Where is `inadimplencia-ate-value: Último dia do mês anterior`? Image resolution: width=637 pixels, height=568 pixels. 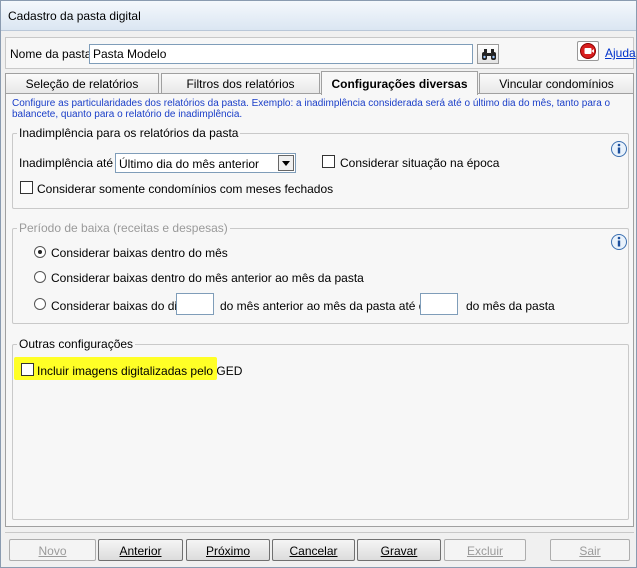 inadimplencia-ate-value: Último dia do mês anterior is located at coordinates (189, 164).